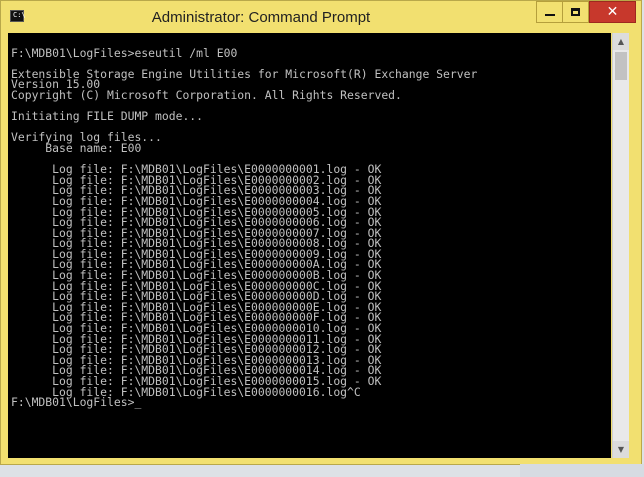 This screenshot has width=644, height=477. Describe the element at coordinates (620, 245) in the screenshot. I see `vertical-scrollbar: ▲ ▼` at that location.